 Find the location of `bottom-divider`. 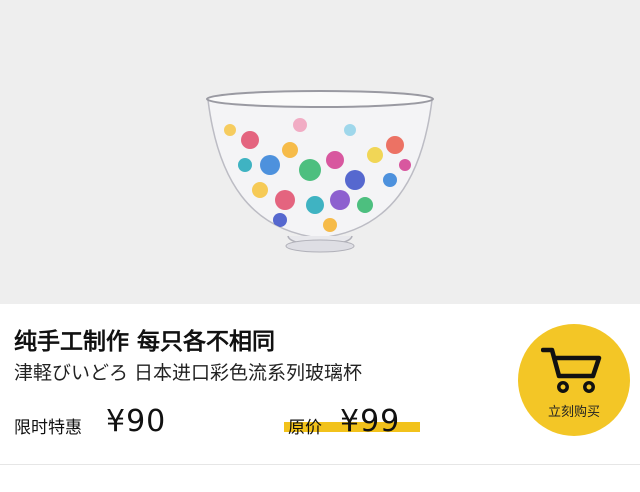

bottom-divider is located at coordinates (320, 464).